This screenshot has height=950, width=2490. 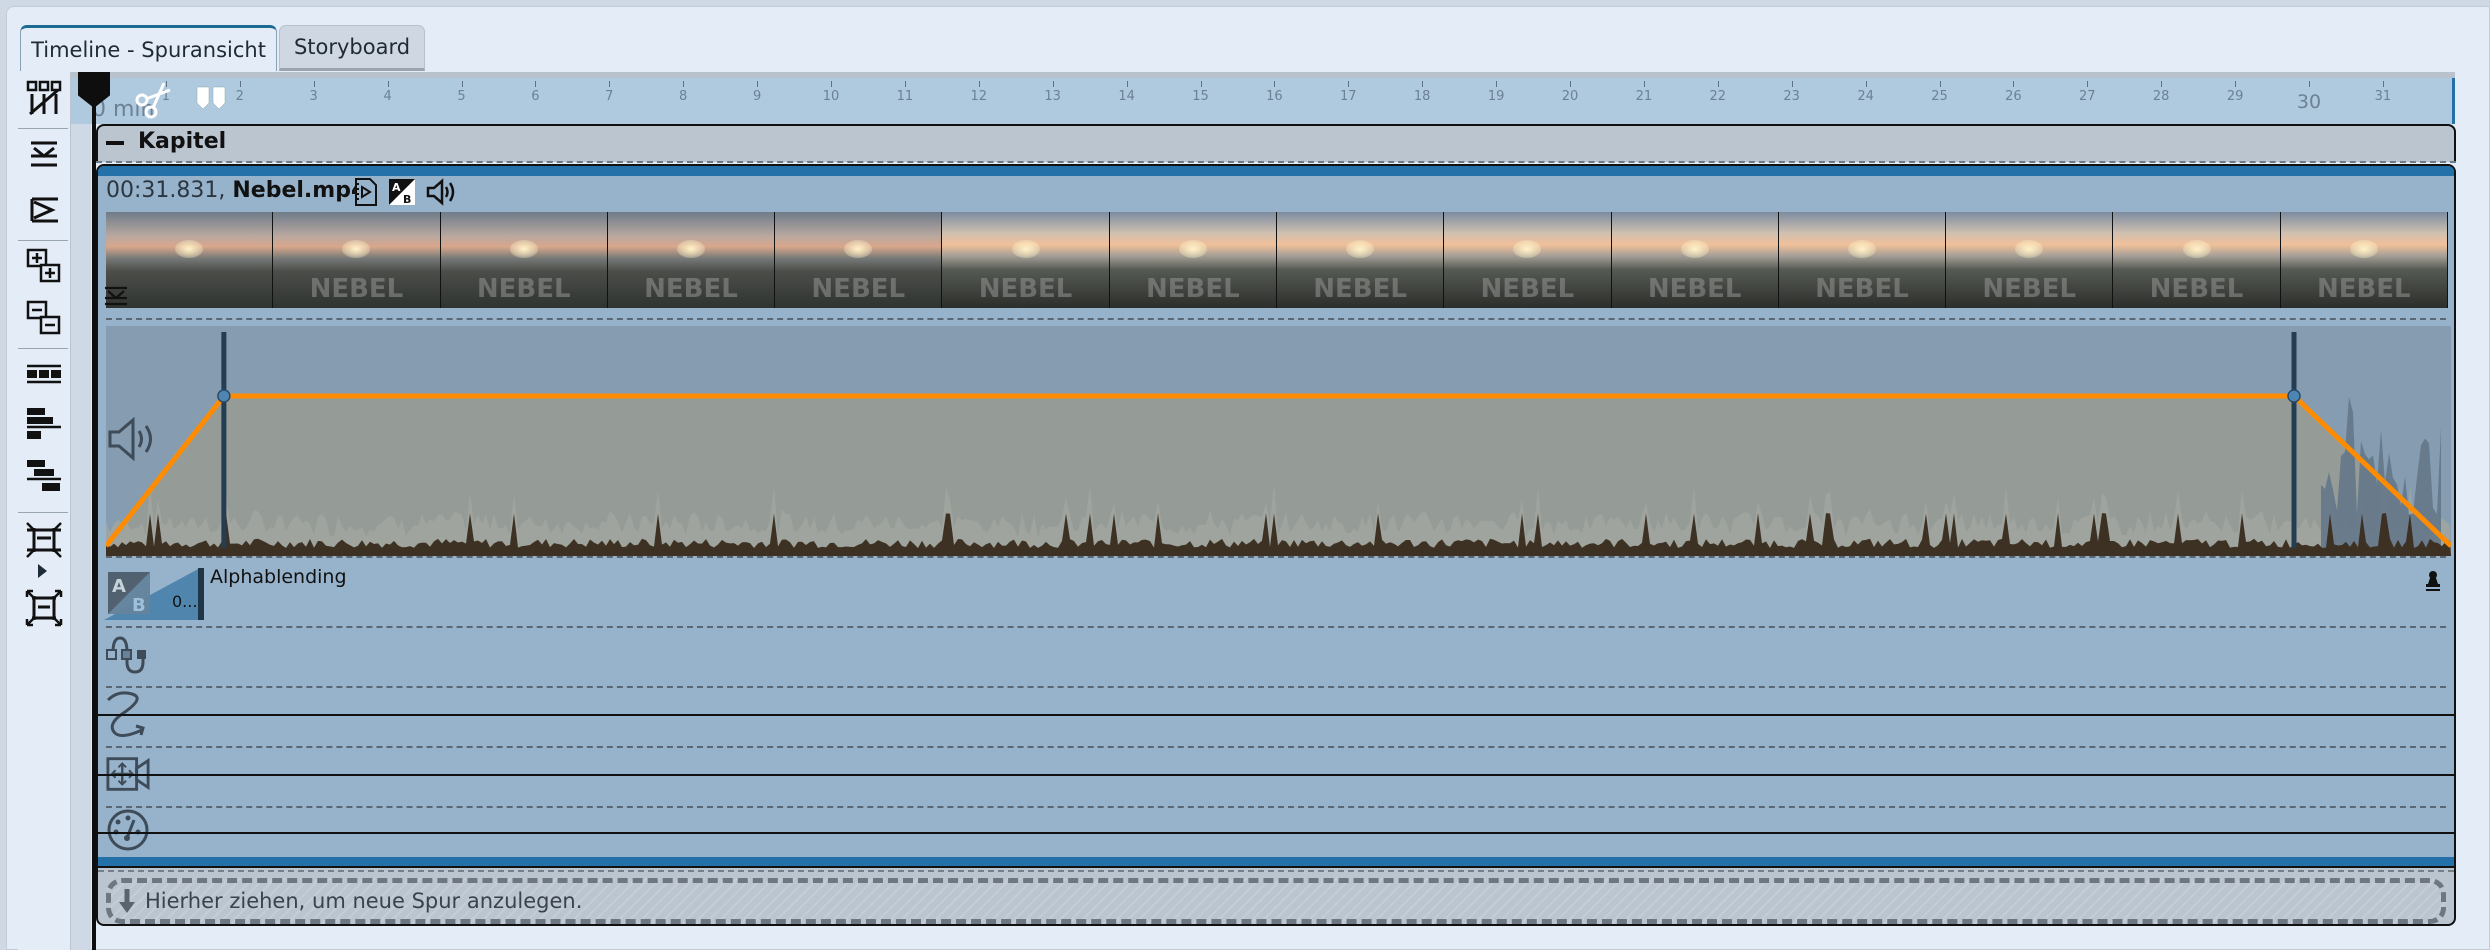 What do you see at coordinates (211, 100) in the screenshot?
I see `marker-icon` at bounding box center [211, 100].